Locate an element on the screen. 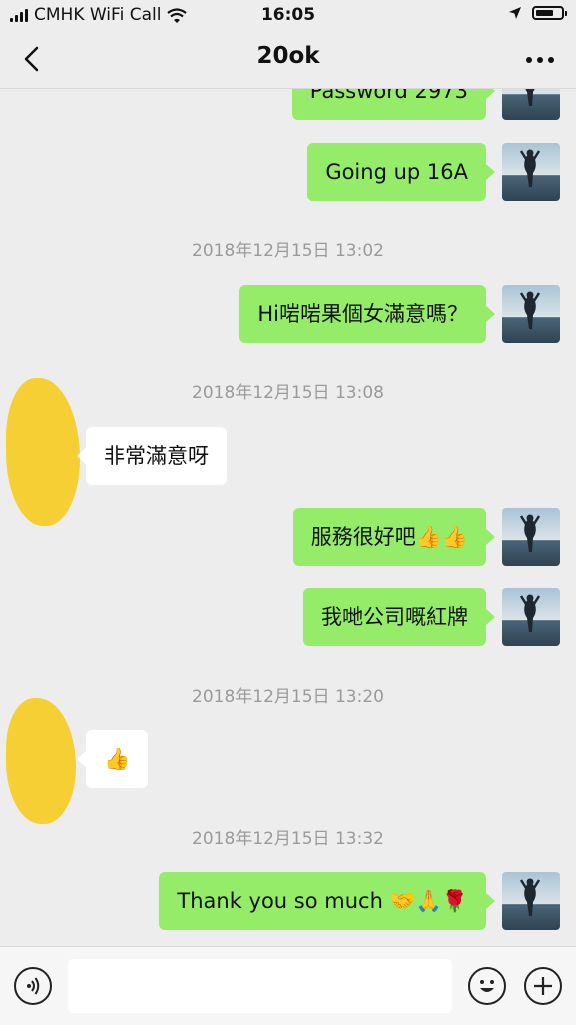 The width and height of the screenshot is (576, 1025). message-bubble-sent: Hi啱啱果個女滿意嗎？ is located at coordinates (367, 314).